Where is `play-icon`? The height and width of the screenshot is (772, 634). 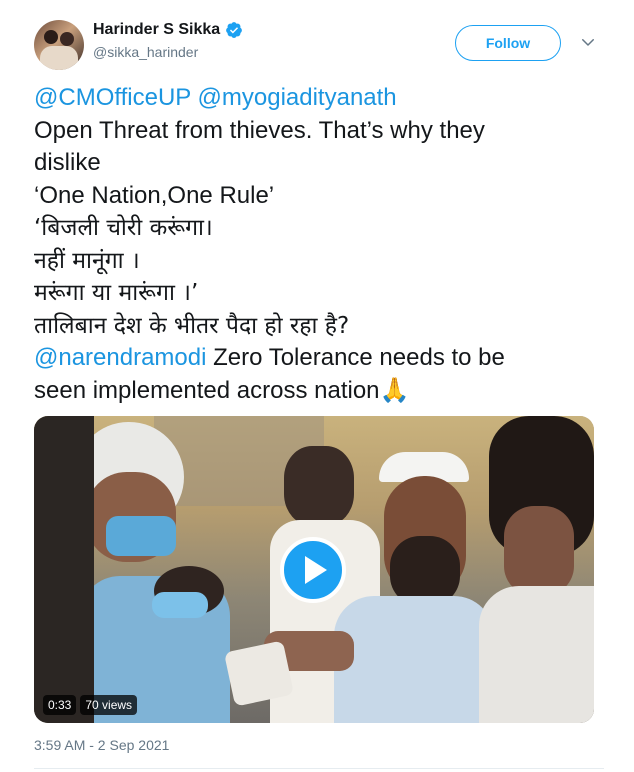 play-icon is located at coordinates (316, 570).